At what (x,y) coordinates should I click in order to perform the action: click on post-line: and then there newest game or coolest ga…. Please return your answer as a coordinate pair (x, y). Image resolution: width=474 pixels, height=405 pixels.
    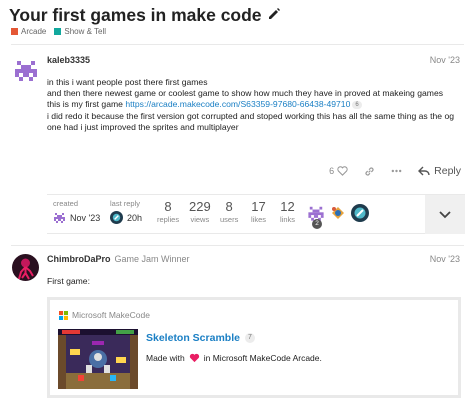
    Looking at the image, I should click on (245, 93).